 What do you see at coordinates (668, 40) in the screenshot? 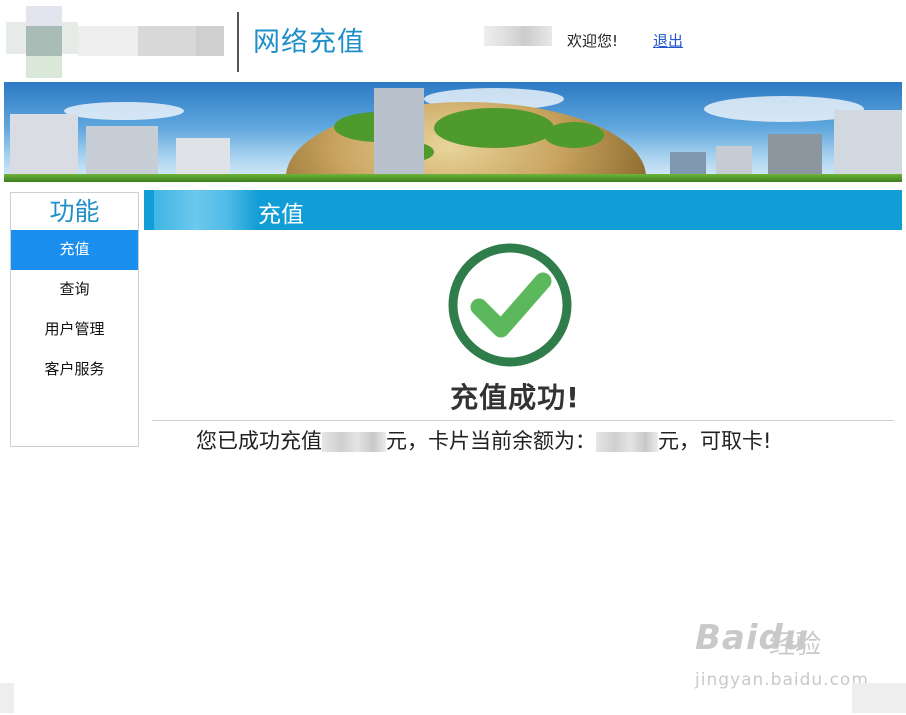
I see `logout-link: 退出` at bounding box center [668, 40].